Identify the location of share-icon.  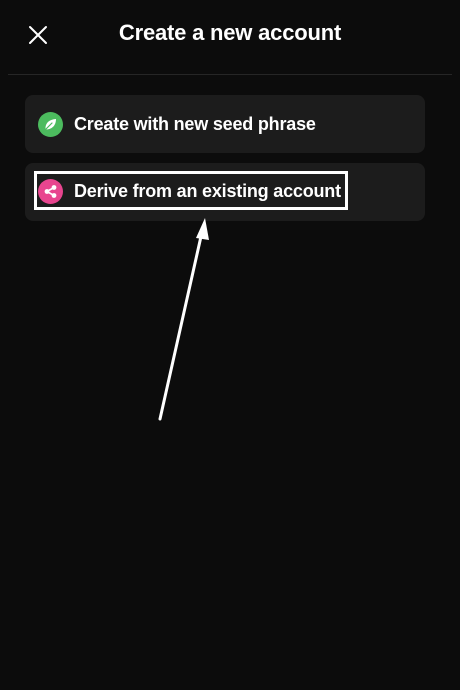
(50, 191).